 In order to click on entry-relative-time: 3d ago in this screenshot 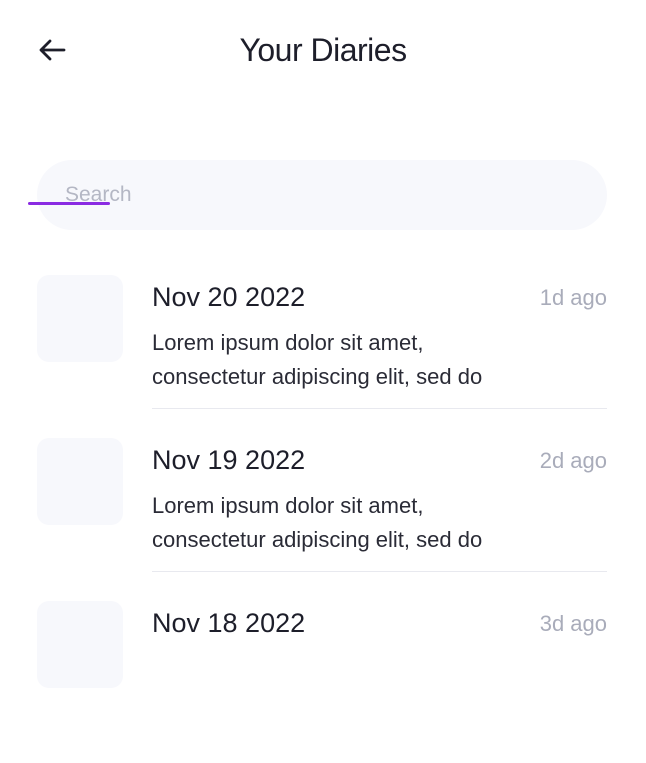, I will do `click(573, 623)`.